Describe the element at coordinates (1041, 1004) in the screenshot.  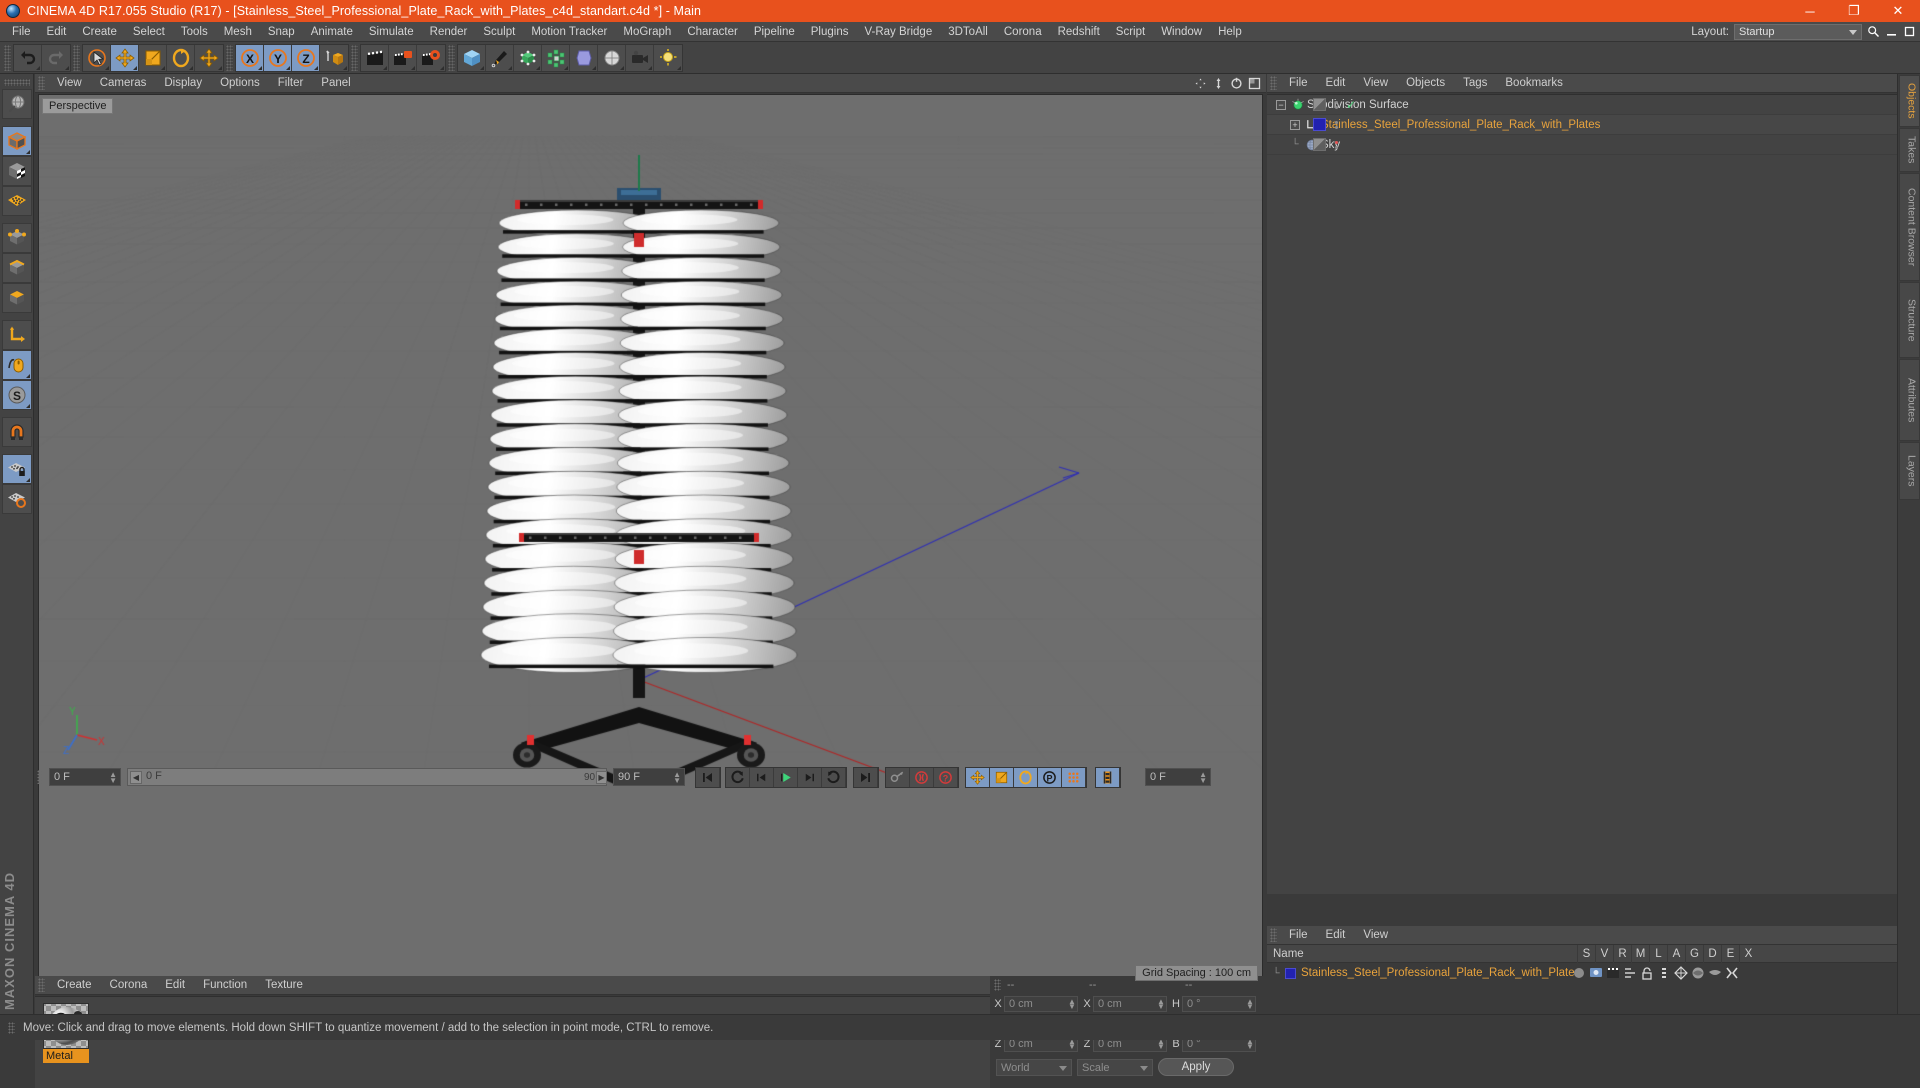
I see `position-x-field: 0 cm ▲ ▼` at that location.